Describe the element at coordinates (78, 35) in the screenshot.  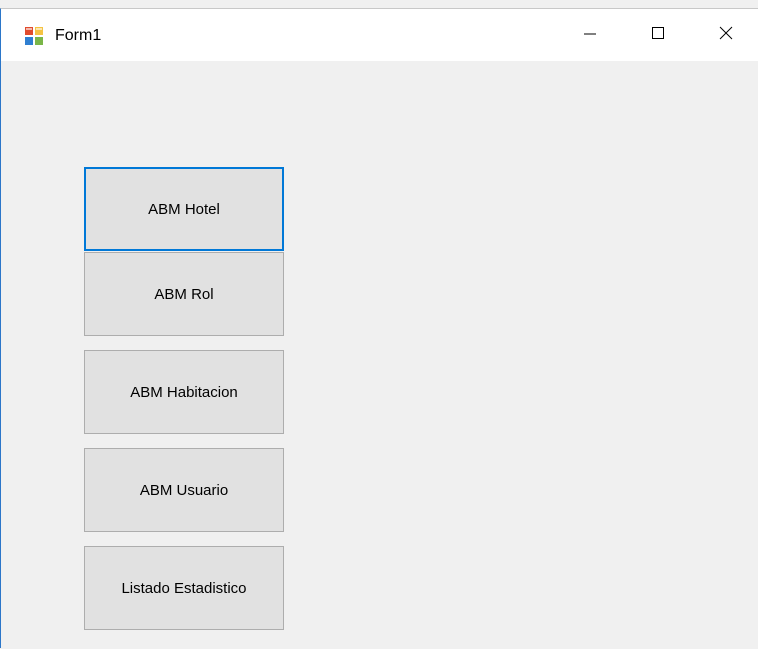
I see `window-title: Form1` at that location.